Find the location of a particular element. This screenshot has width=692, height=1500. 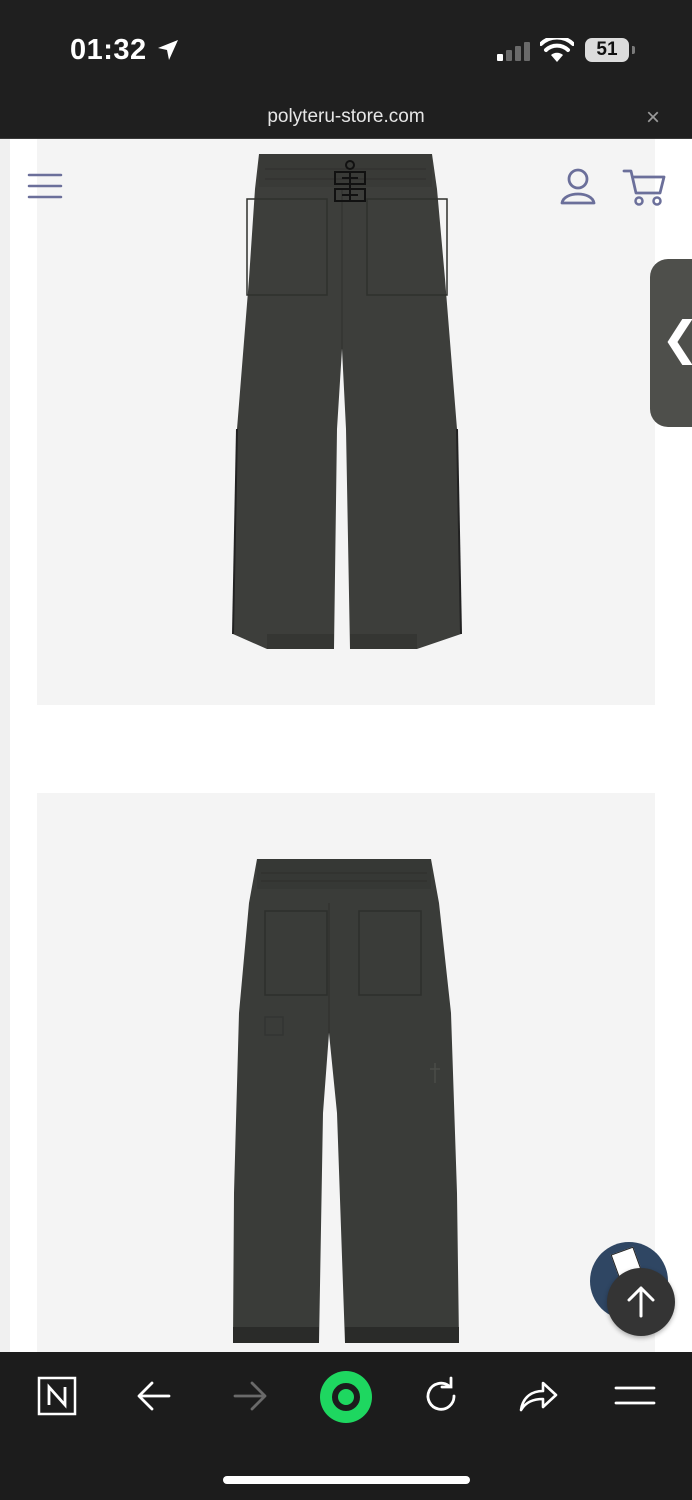

left-edge-strip is located at coordinates (5, 745).